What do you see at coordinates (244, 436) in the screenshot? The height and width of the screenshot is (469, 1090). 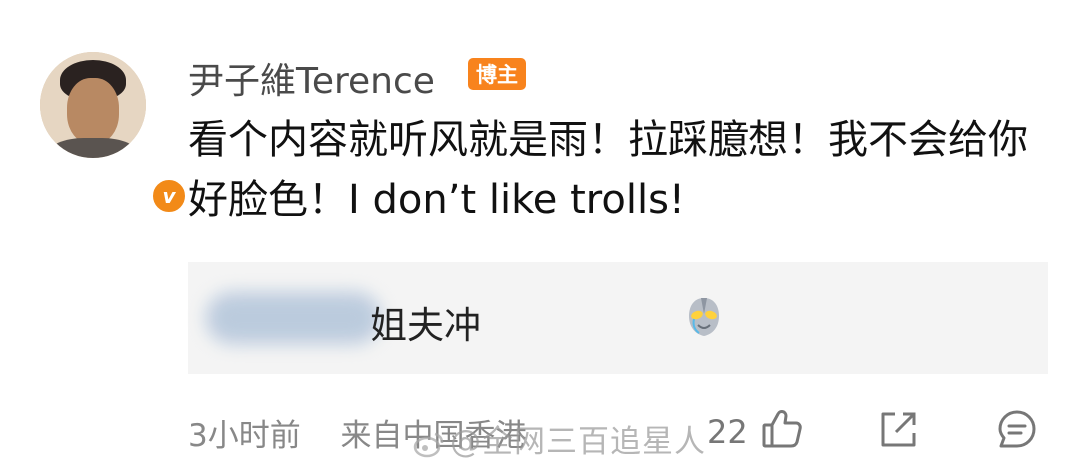 I see `post-time: 3小时前` at bounding box center [244, 436].